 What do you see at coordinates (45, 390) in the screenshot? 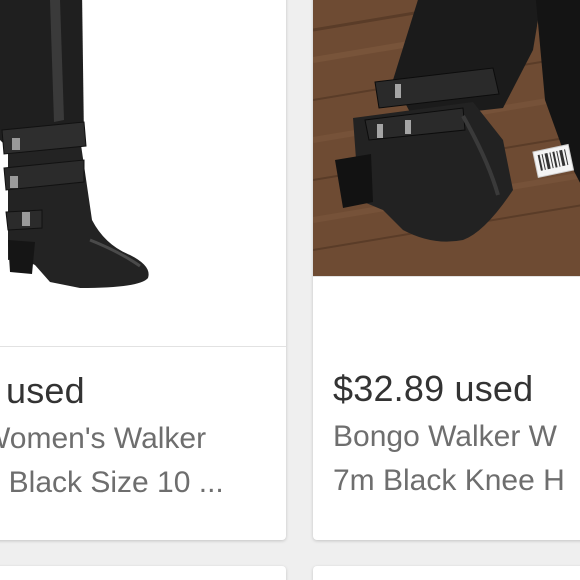
I see `listing-price: used` at bounding box center [45, 390].